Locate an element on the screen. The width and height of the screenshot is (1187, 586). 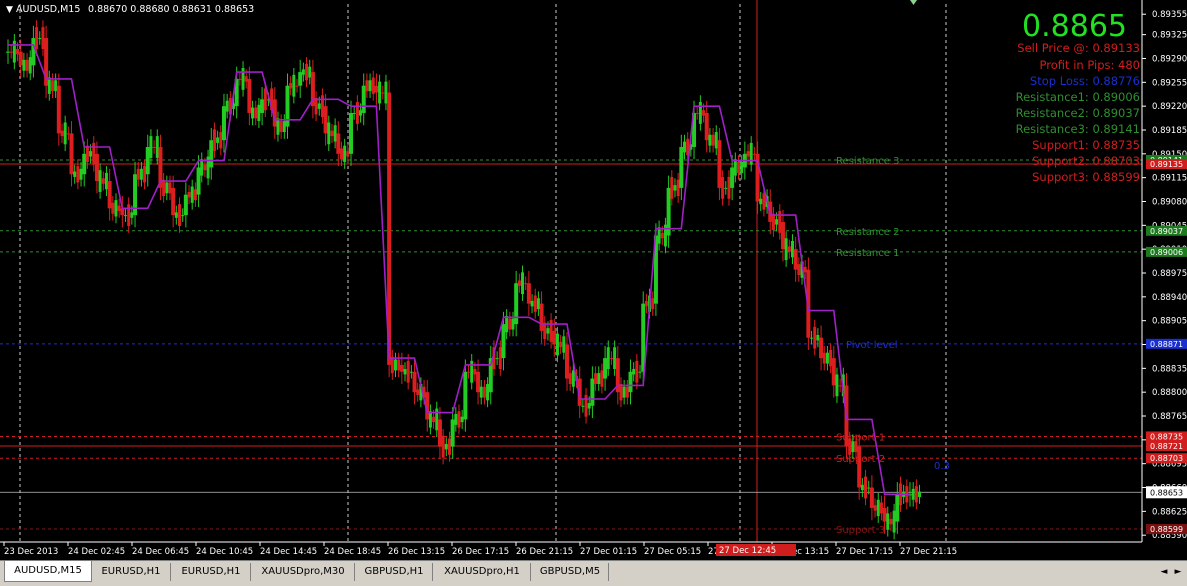
resistance2-info: Resistance2: 0.89037 is located at coordinates (1078, 113).